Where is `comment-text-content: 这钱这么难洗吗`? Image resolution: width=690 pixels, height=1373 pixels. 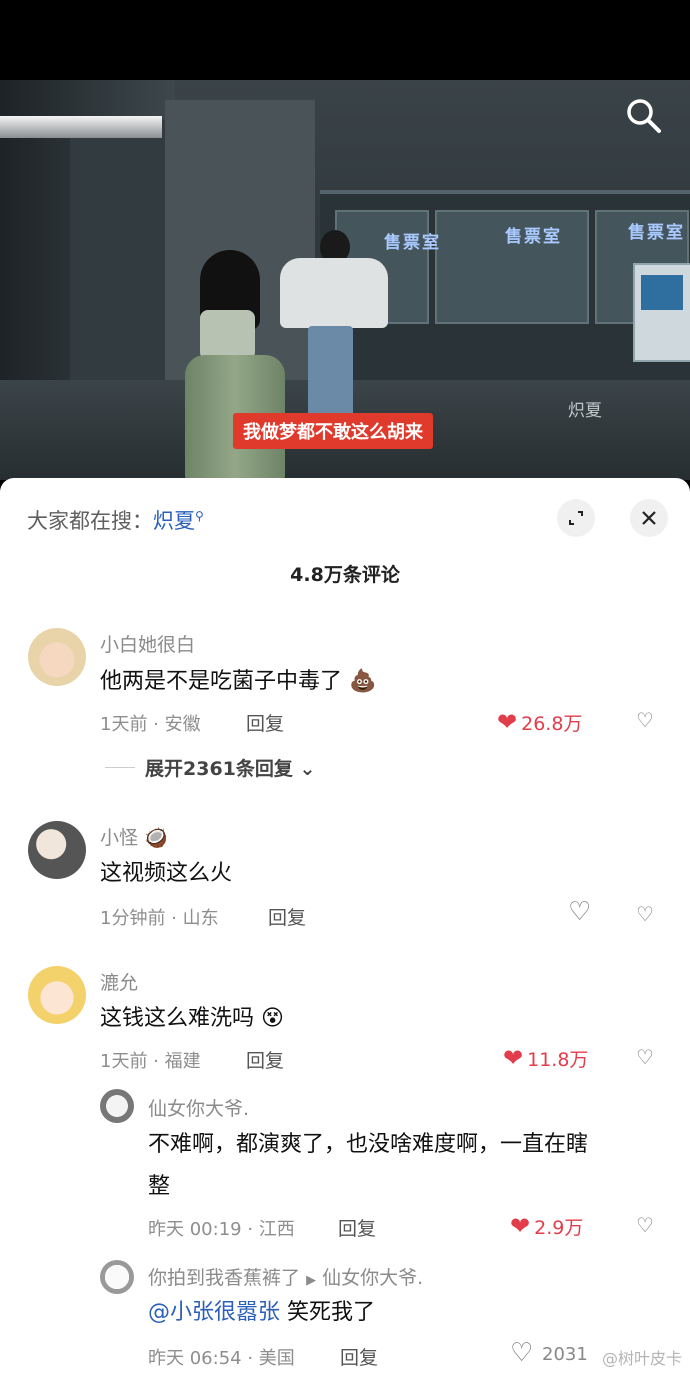
comment-text-content: 这钱这么难洗吗 is located at coordinates (177, 1018).